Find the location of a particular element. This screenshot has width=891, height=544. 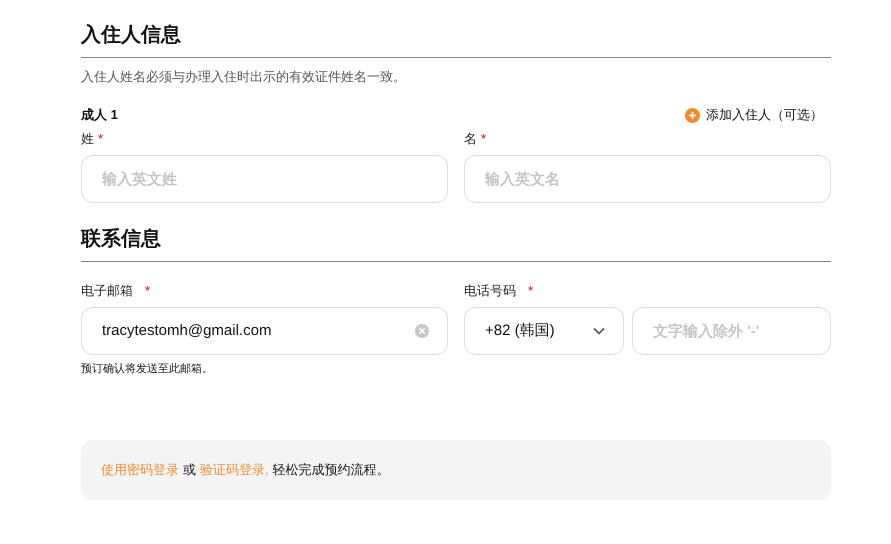

section-title: 联系信息 is located at coordinates (121, 239).